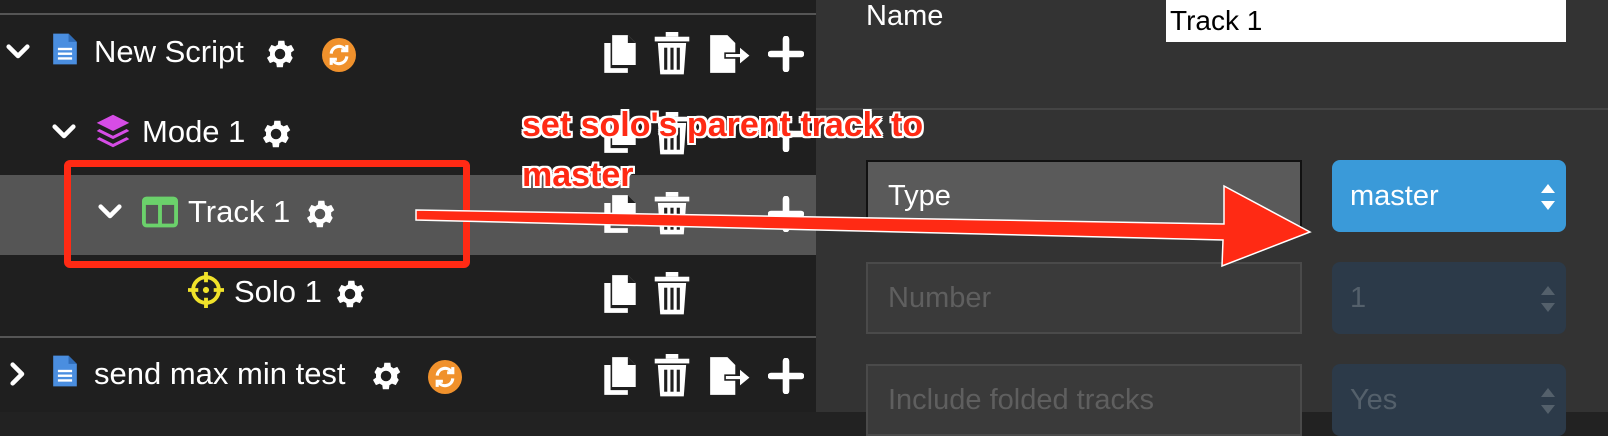 Image resolution: width=1608 pixels, height=436 pixels. Describe the element at coordinates (578, 175) in the screenshot. I see `annotation-line-2: master` at that location.